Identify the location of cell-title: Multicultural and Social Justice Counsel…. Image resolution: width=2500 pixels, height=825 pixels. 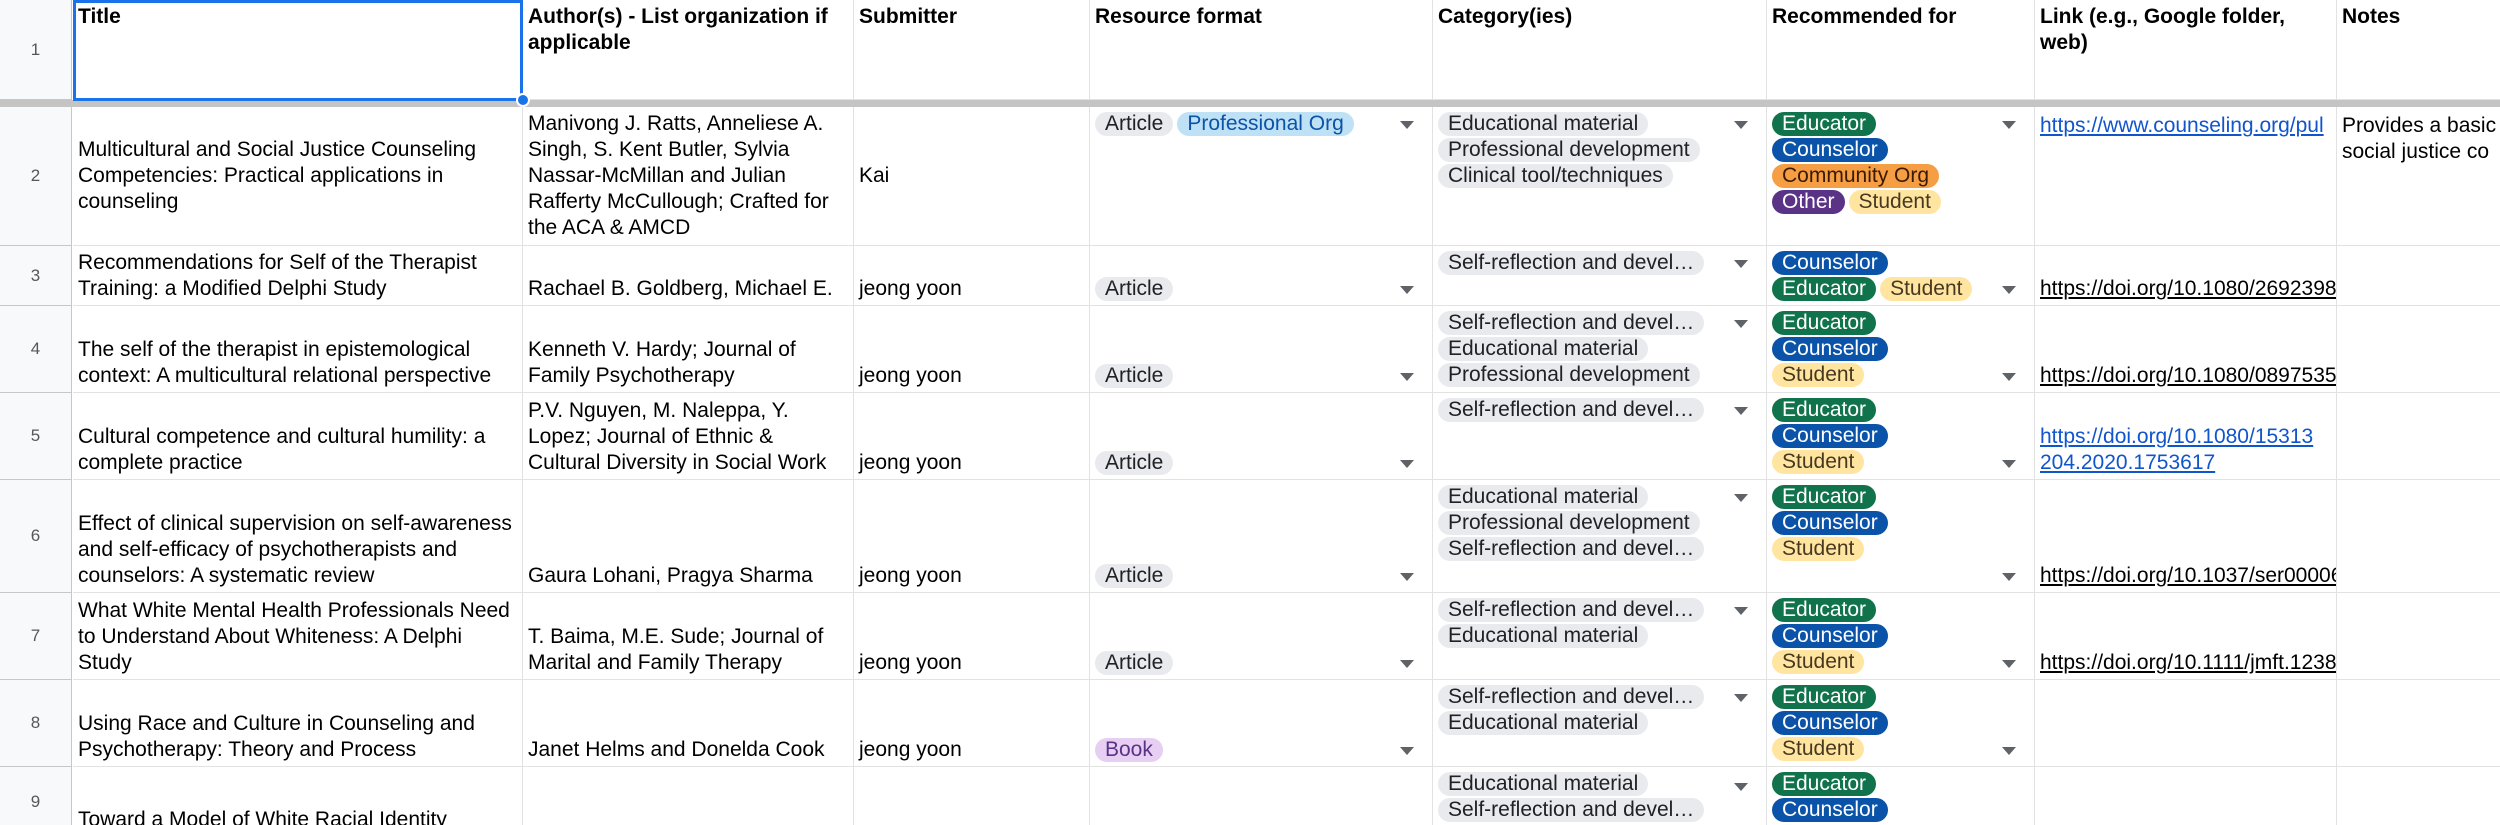
(298, 176).